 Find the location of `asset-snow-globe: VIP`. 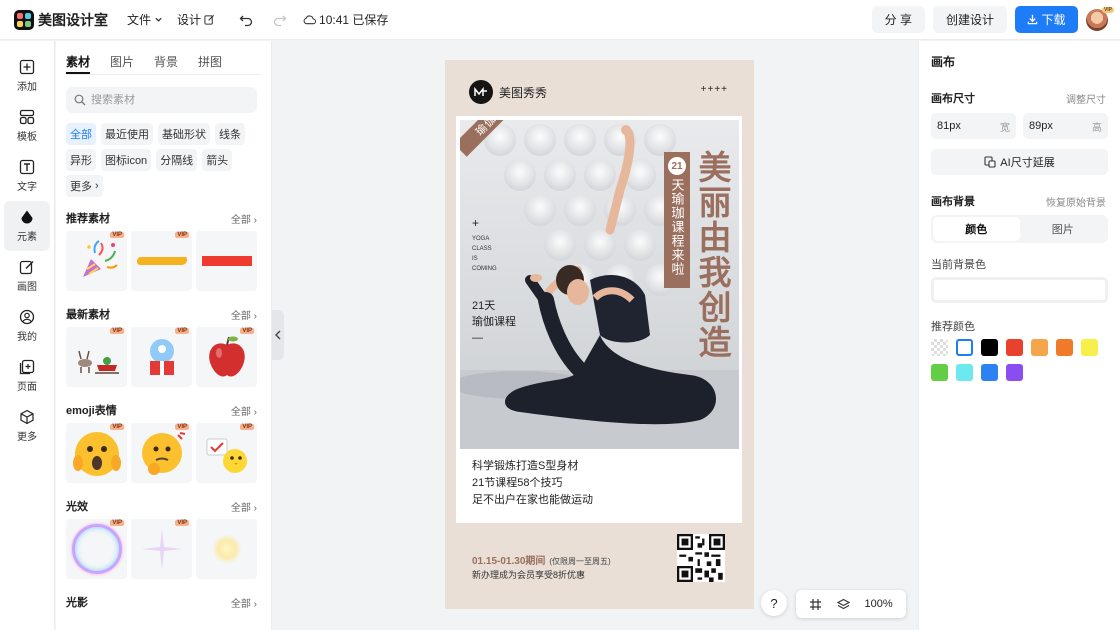

asset-snow-globe: VIP is located at coordinates (161, 357).